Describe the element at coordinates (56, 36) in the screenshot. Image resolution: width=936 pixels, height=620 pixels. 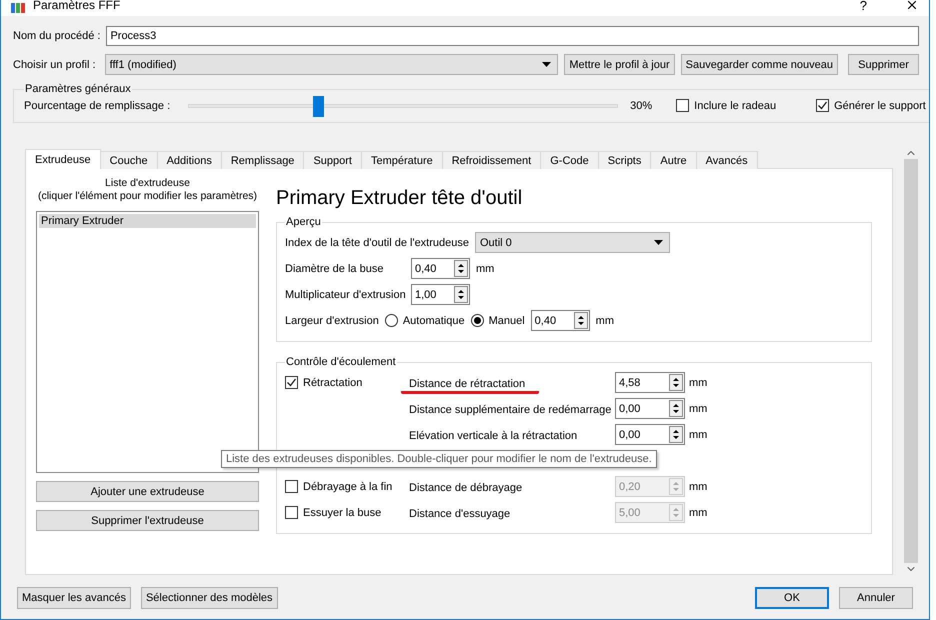
I see `field-label: Nom du procédé :` at that location.